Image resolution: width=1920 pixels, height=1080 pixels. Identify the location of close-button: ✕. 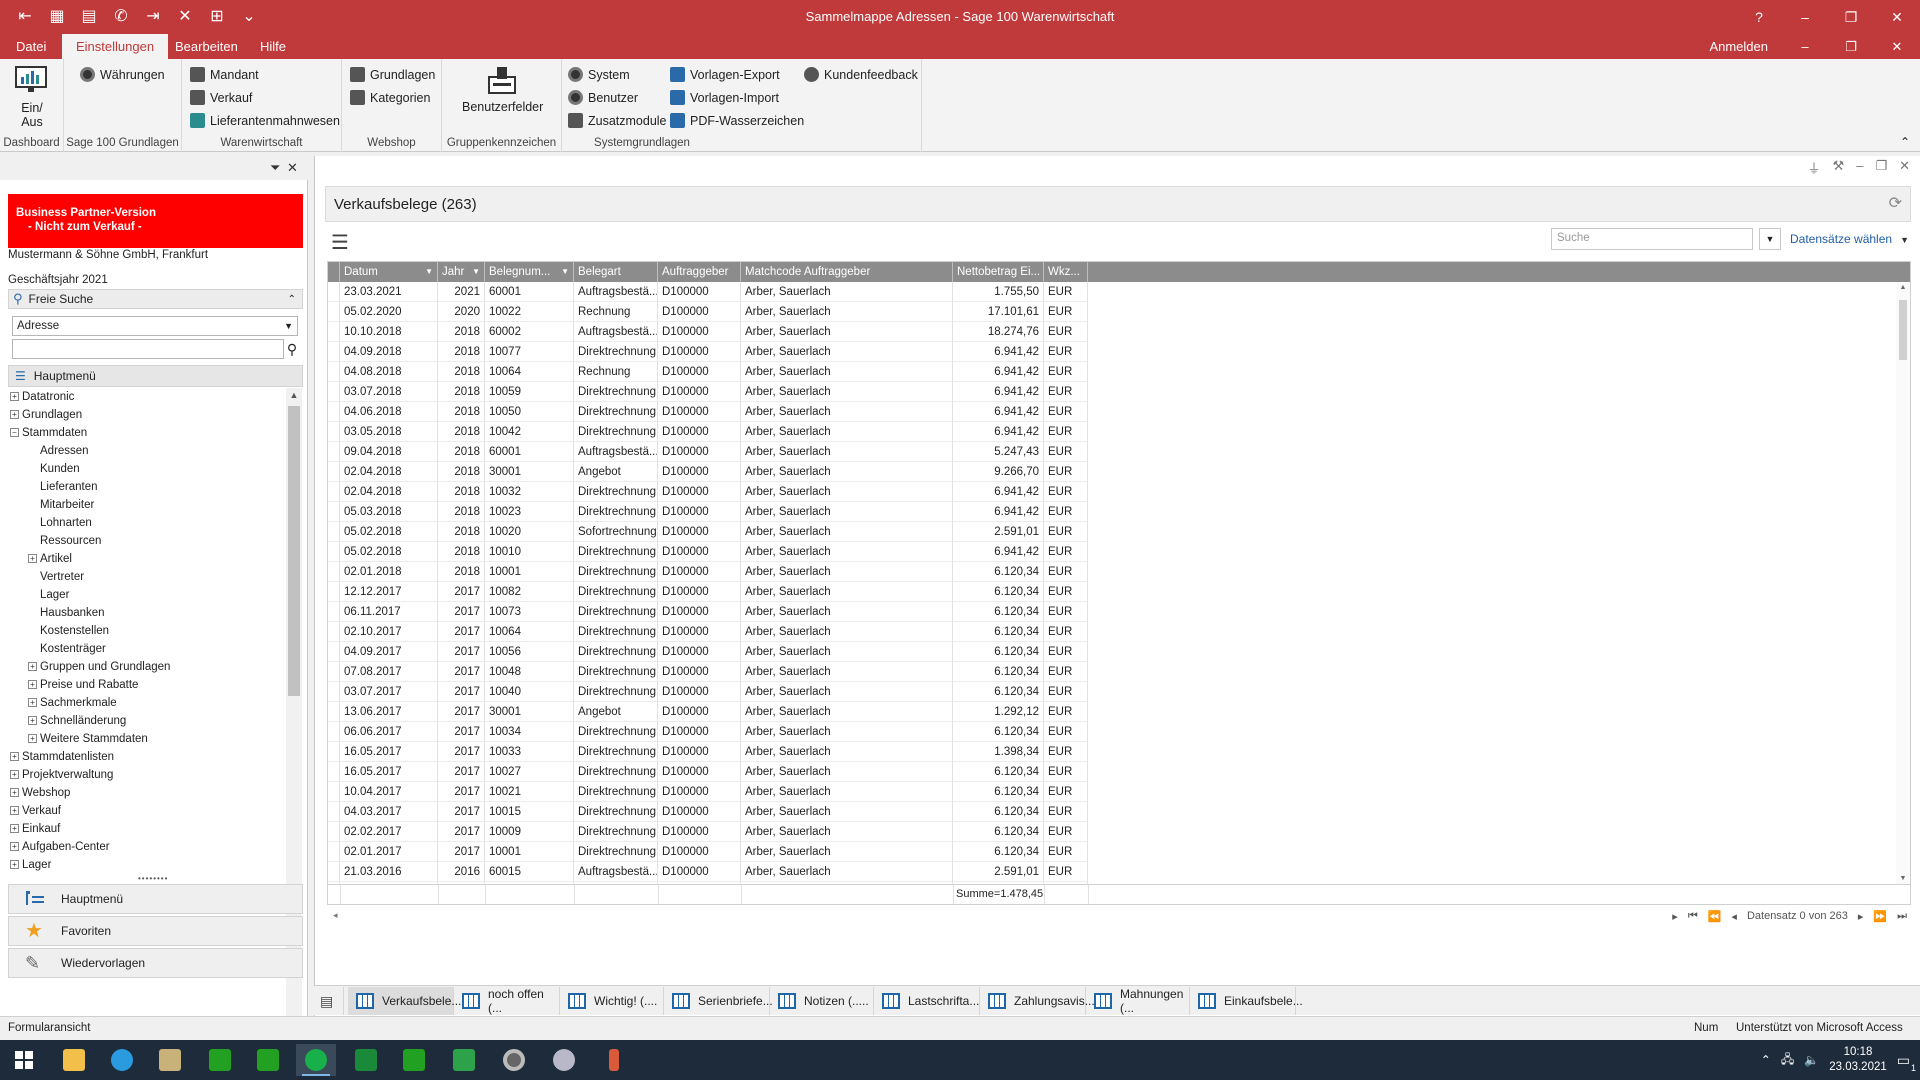
(1897, 17).